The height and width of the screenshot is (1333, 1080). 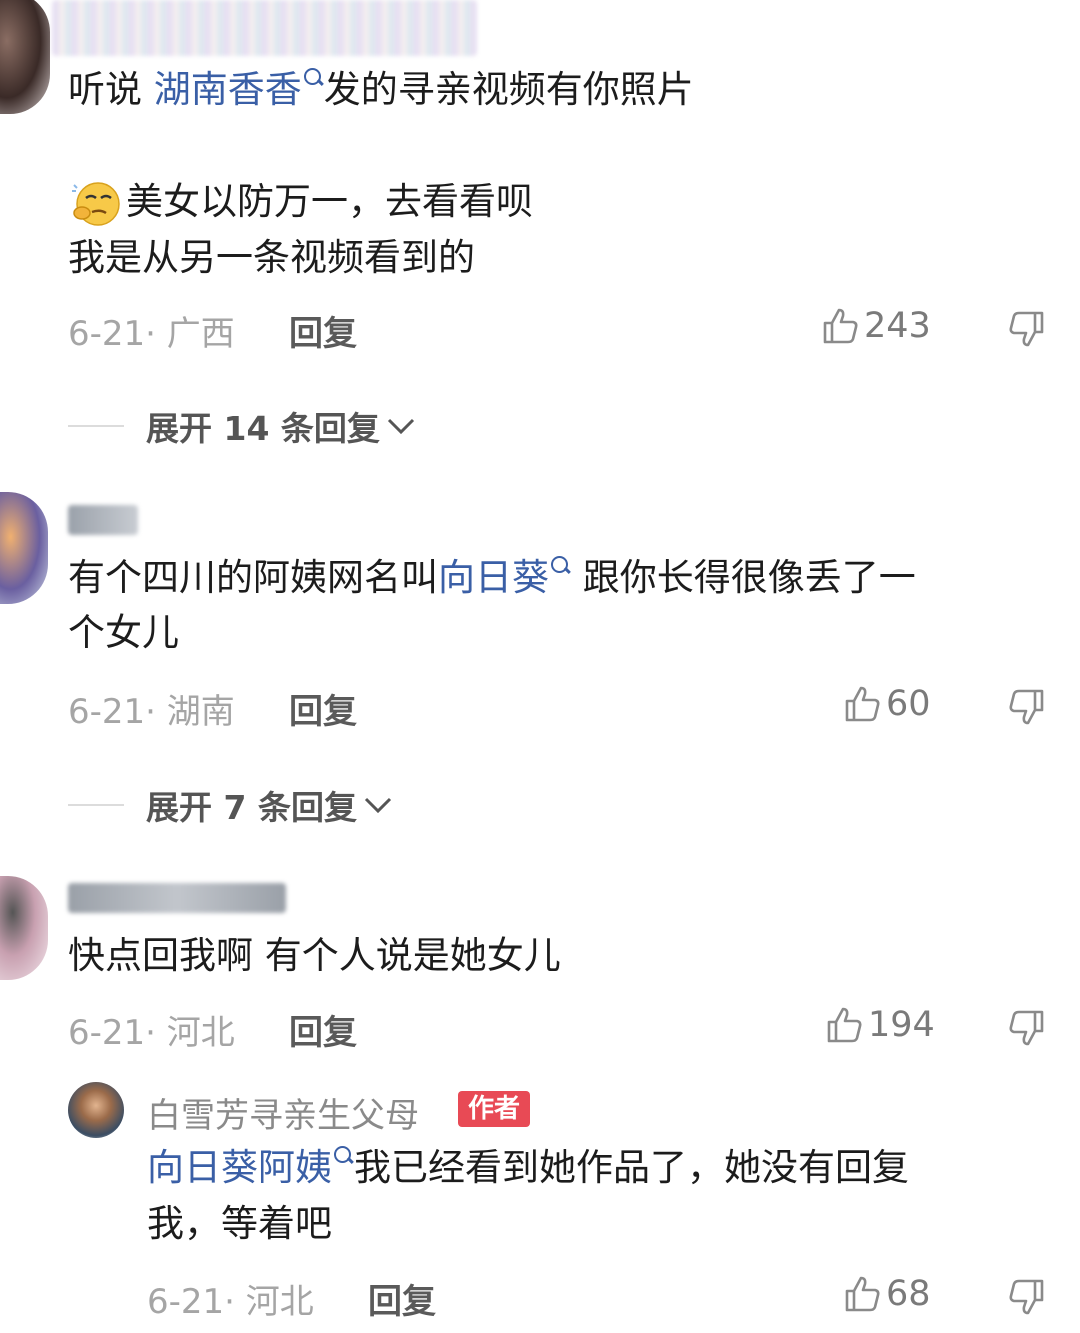 What do you see at coordinates (151, 1033) in the screenshot?
I see `comment-meta: 6-21· 河北` at bounding box center [151, 1033].